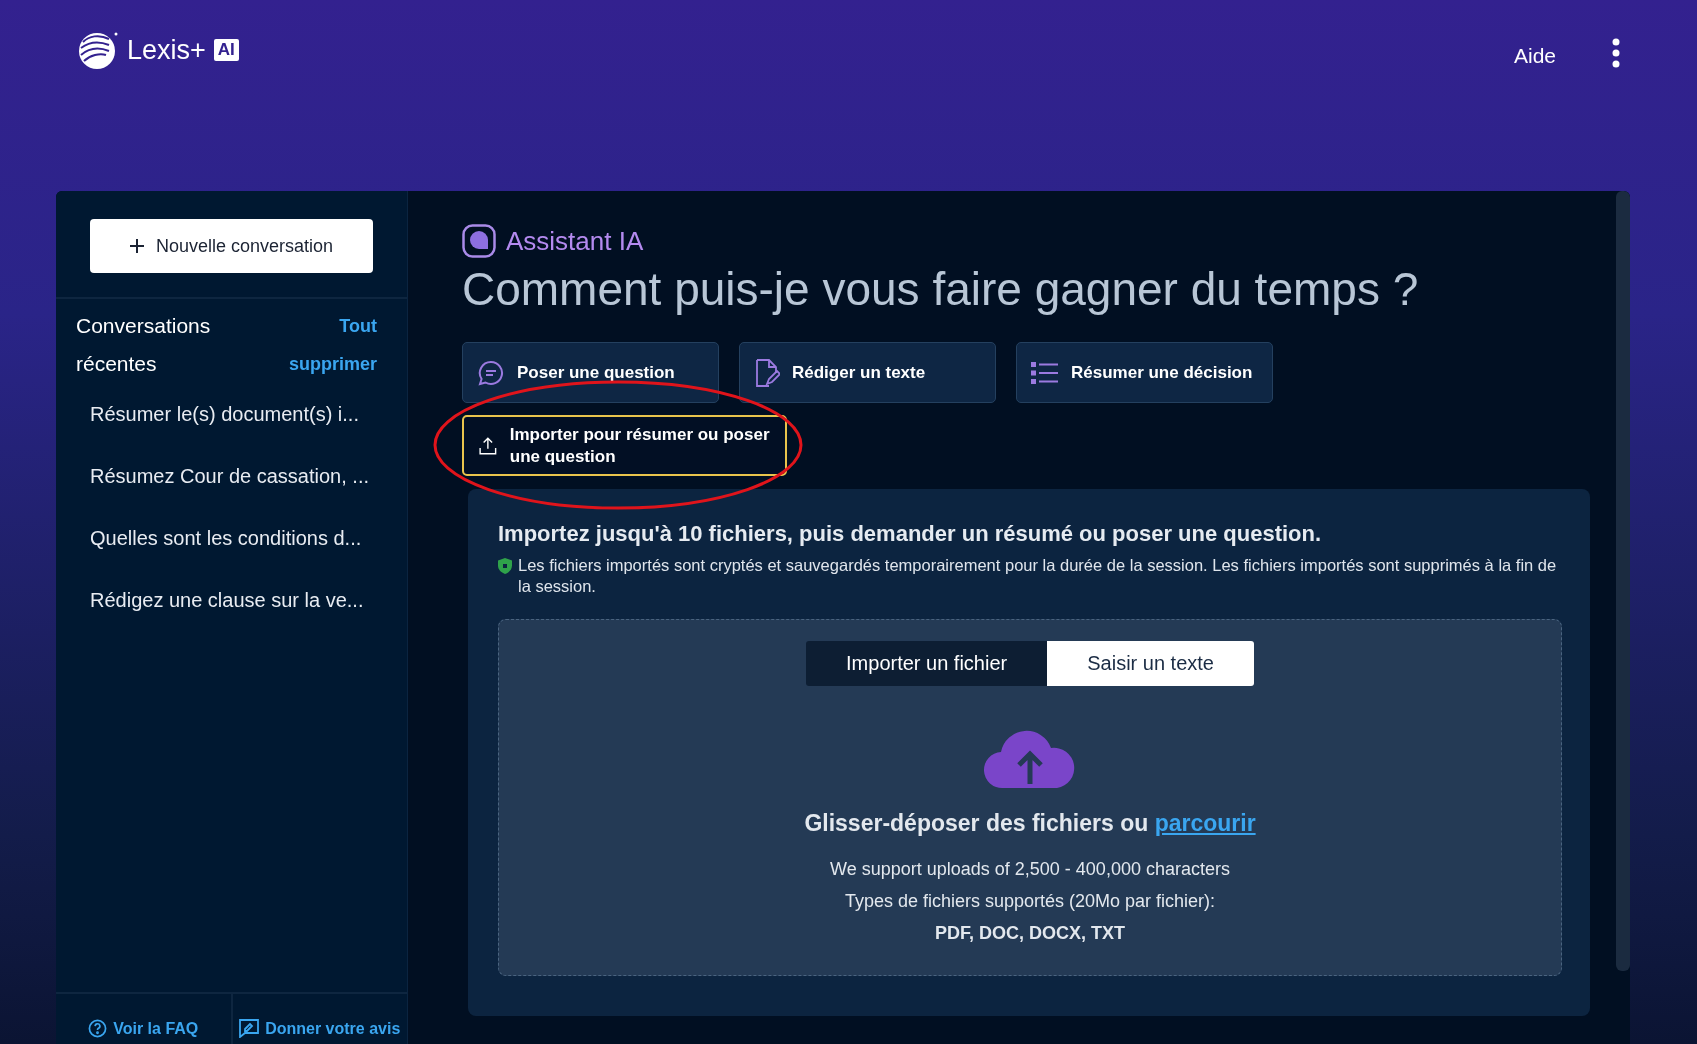 The height and width of the screenshot is (1044, 1697). What do you see at coordinates (910, 534) in the screenshot?
I see `upload-title: Importez jusqu'à 10 fichiers, puis demander un résumé ou poser une question.` at bounding box center [910, 534].